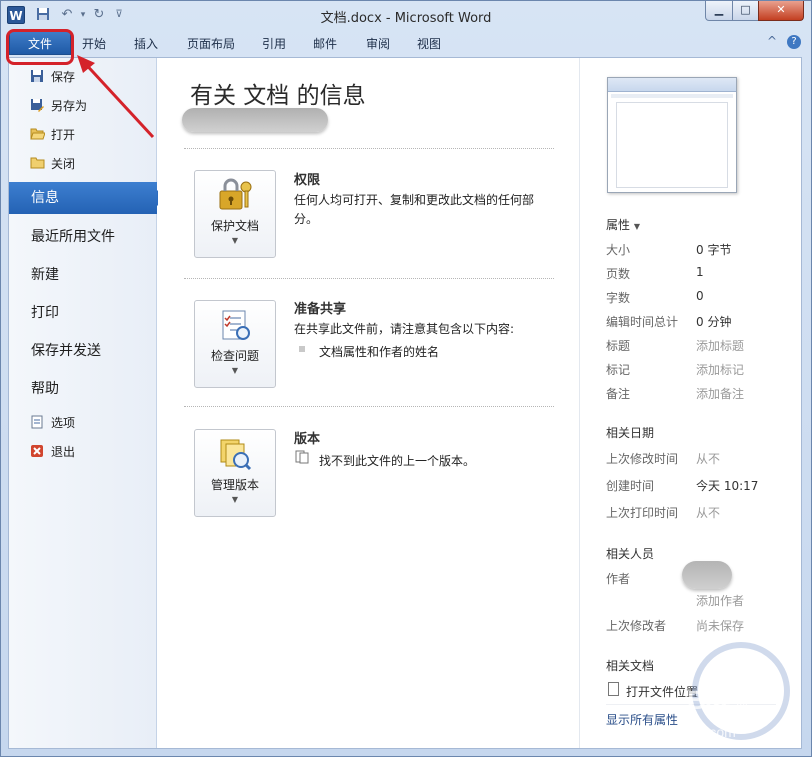 This screenshot has width=812, height=757. What do you see at coordinates (727, 486) in the screenshot?
I see `created-value: 今天 10:17` at bounding box center [727, 486].